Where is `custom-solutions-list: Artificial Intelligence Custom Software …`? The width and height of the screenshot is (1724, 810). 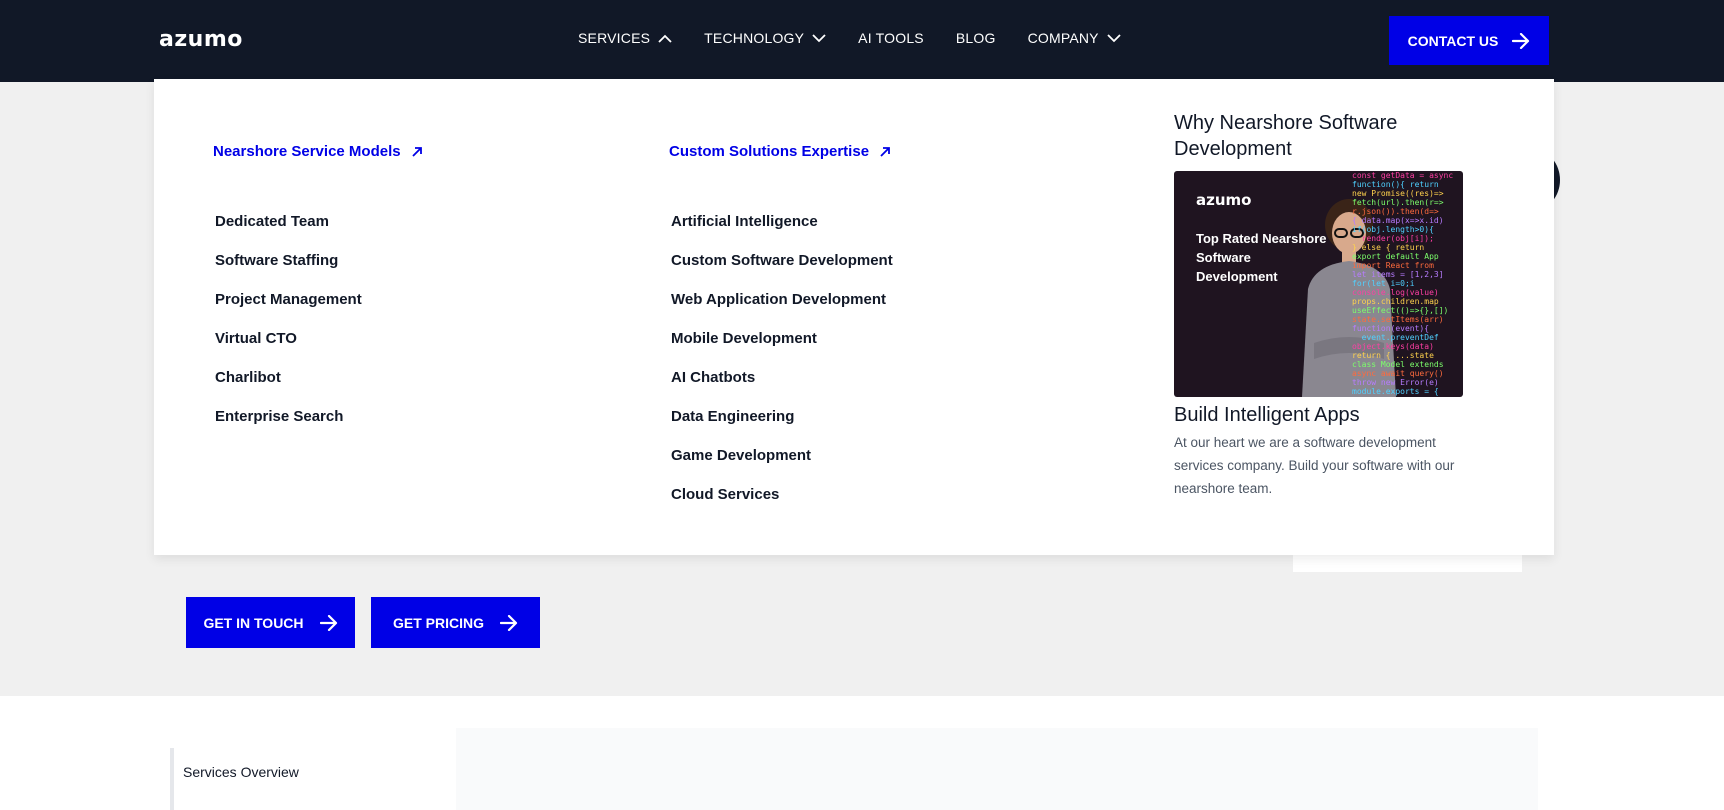
custom-solutions-list: Artificial Intelligence Custom Software … is located at coordinates (782, 369).